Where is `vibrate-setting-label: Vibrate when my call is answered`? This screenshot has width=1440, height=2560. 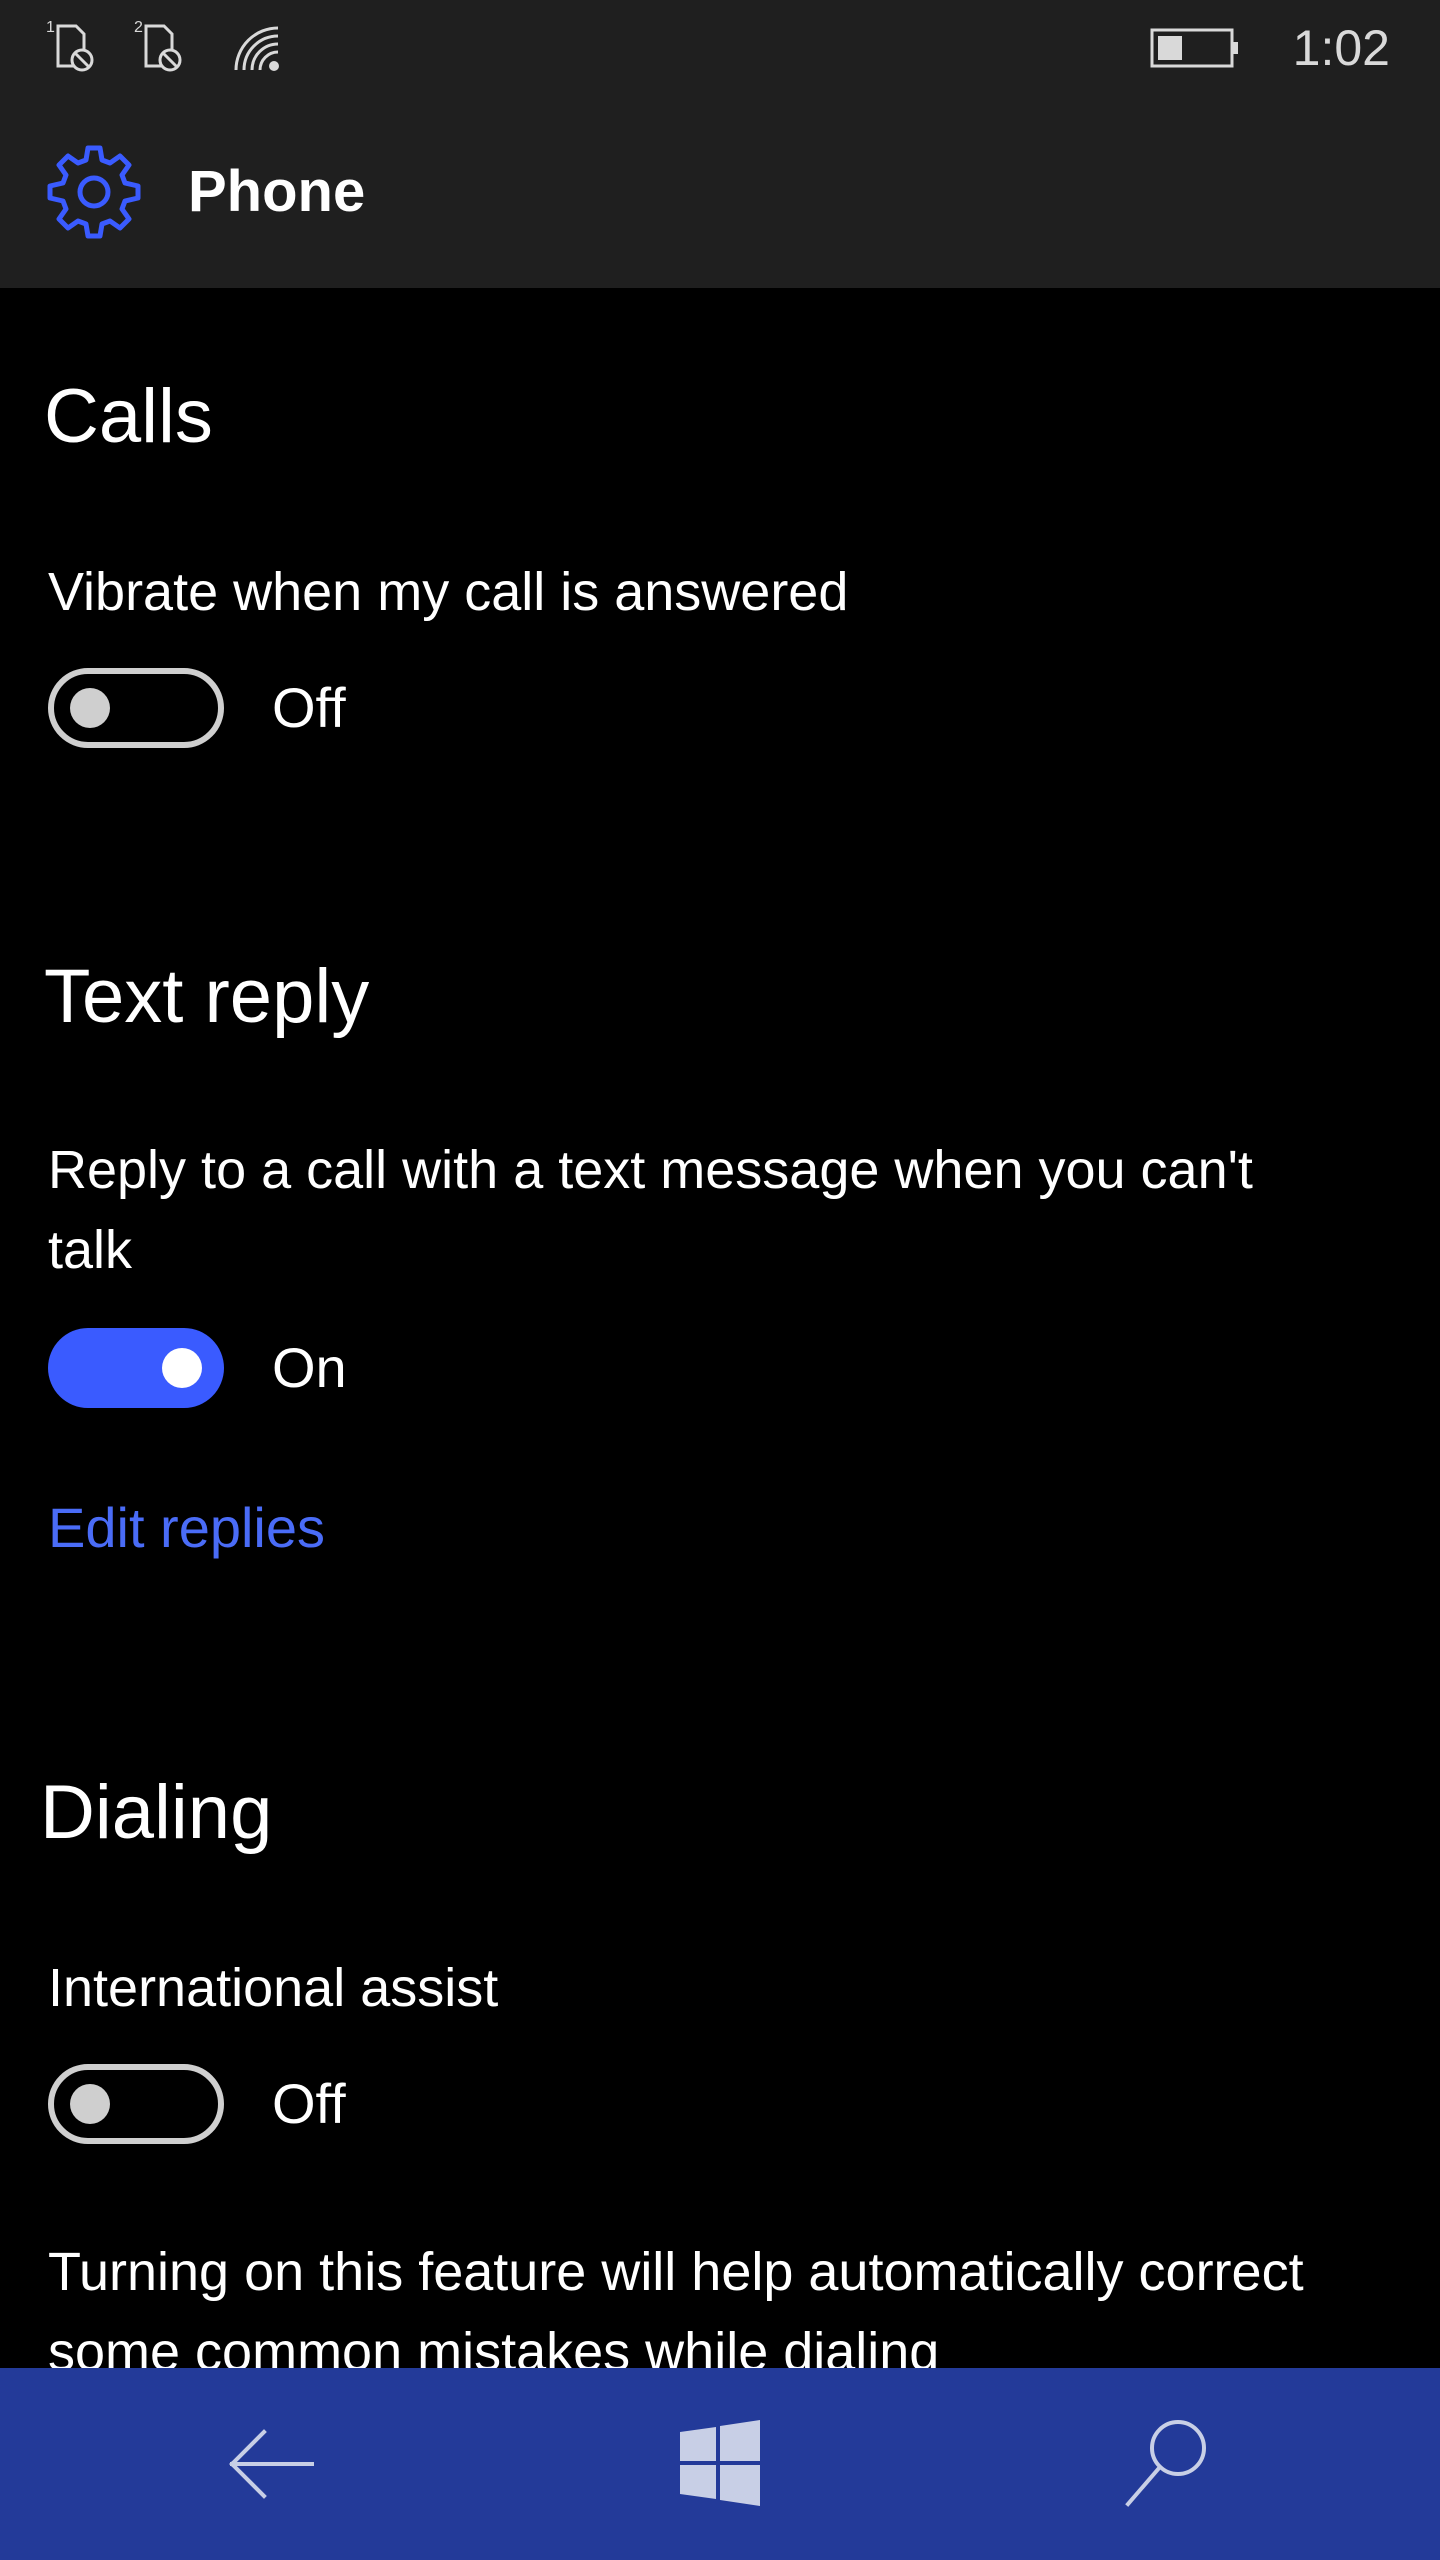 vibrate-setting-label: Vibrate when my call is answered is located at coordinates (448, 592).